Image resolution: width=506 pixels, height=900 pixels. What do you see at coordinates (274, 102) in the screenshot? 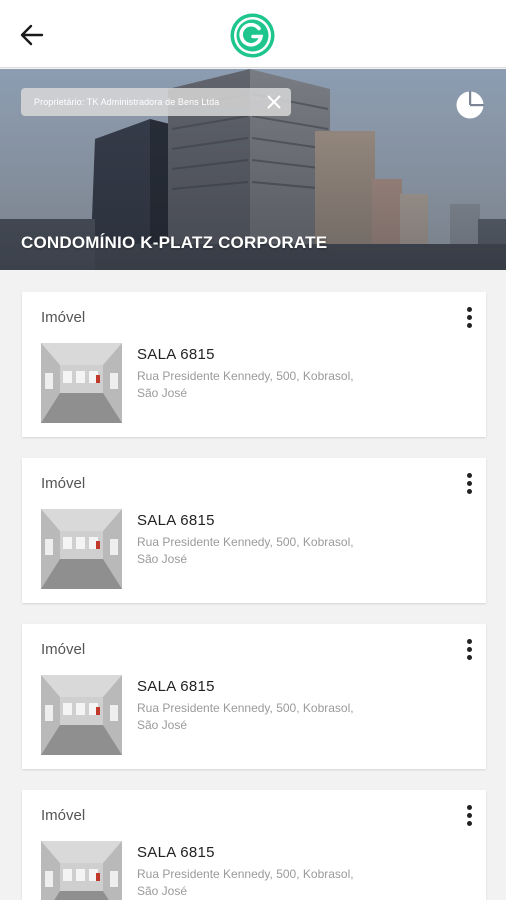
I see `close-icon` at bounding box center [274, 102].